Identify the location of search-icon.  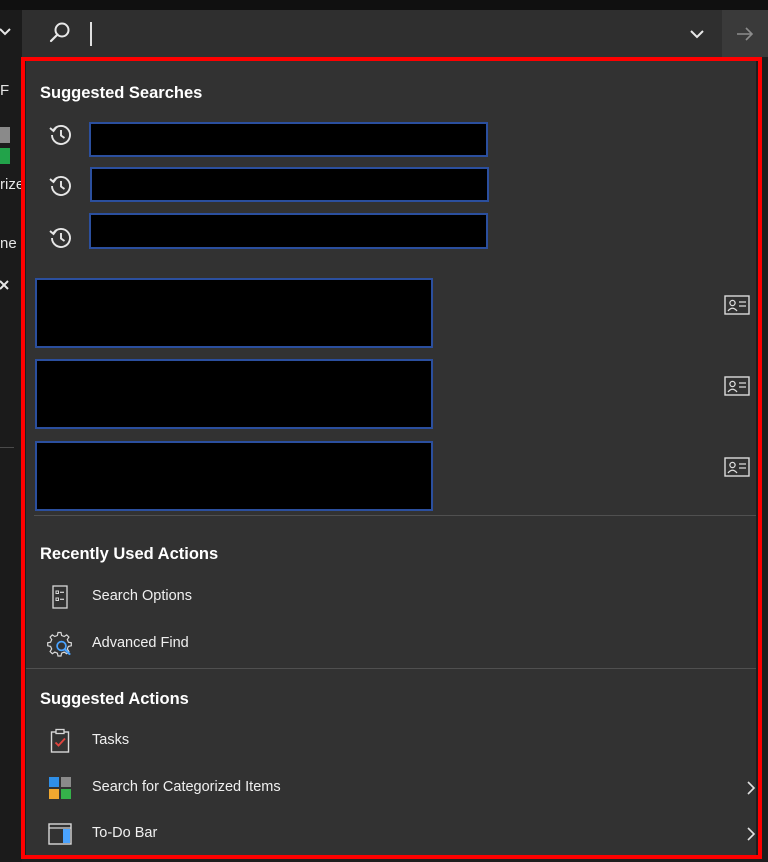
(59, 32).